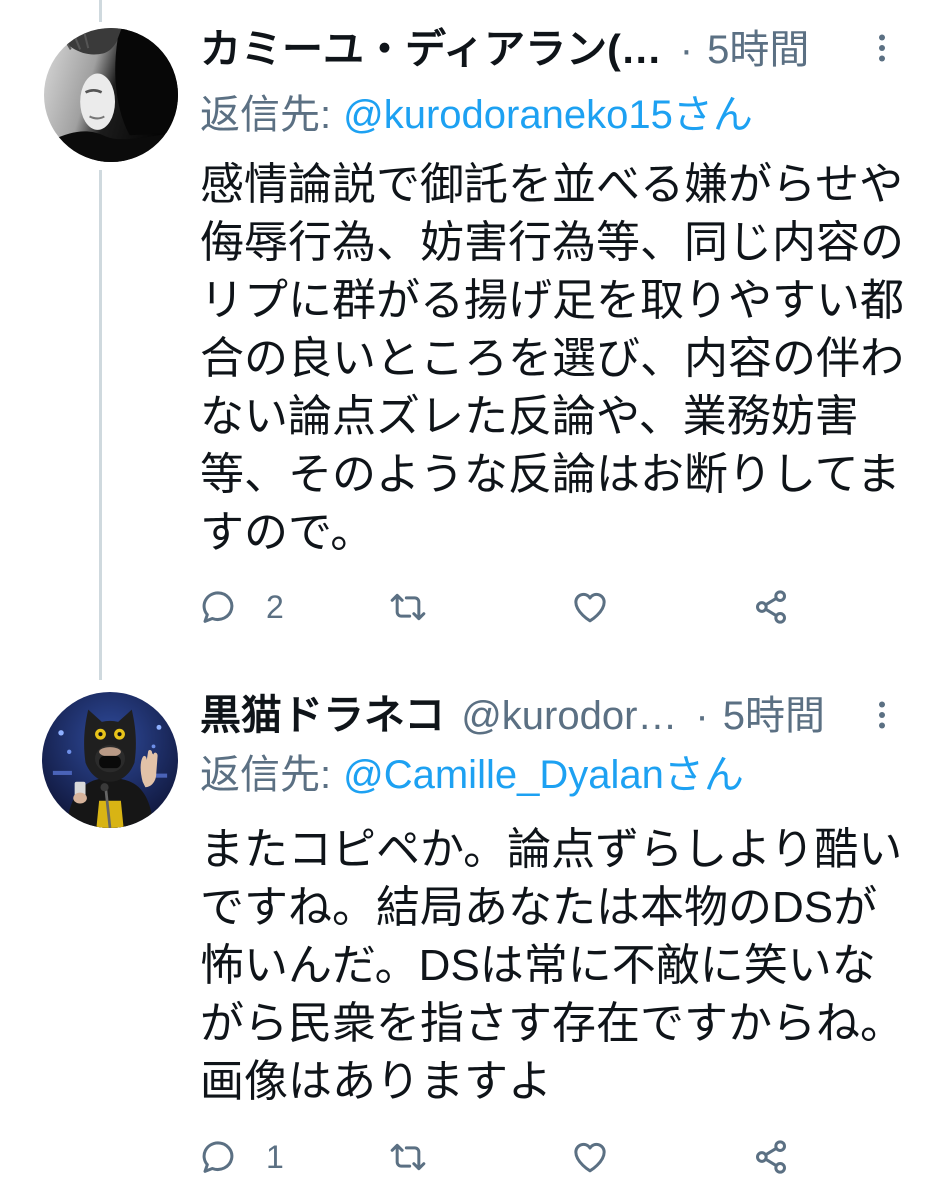 The height and width of the screenshot is (1200, 934). I want to click on tweet-header: 黒猫ドラネコ @kurodor… · 5時間, so click(512, 715).